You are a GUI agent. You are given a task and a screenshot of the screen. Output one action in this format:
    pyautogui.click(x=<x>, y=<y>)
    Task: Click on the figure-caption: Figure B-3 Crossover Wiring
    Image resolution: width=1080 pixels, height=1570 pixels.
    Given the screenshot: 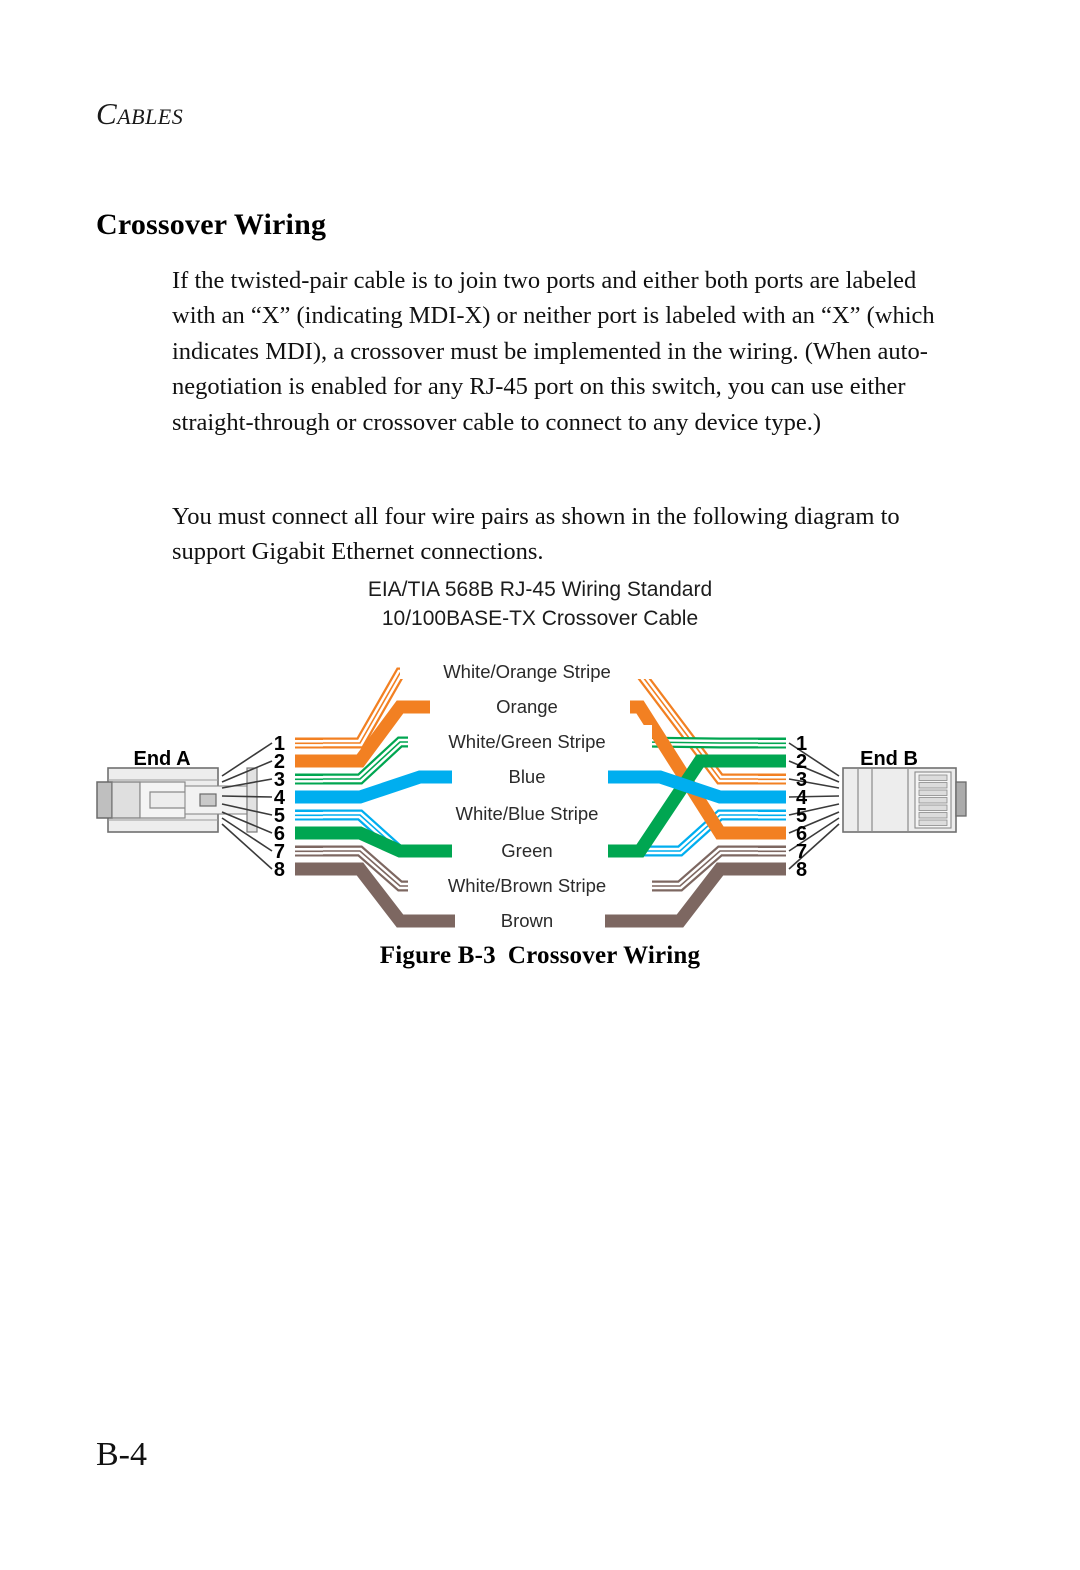 What is the action you would take?
    pyautogui.click(x=540, y=956)
    